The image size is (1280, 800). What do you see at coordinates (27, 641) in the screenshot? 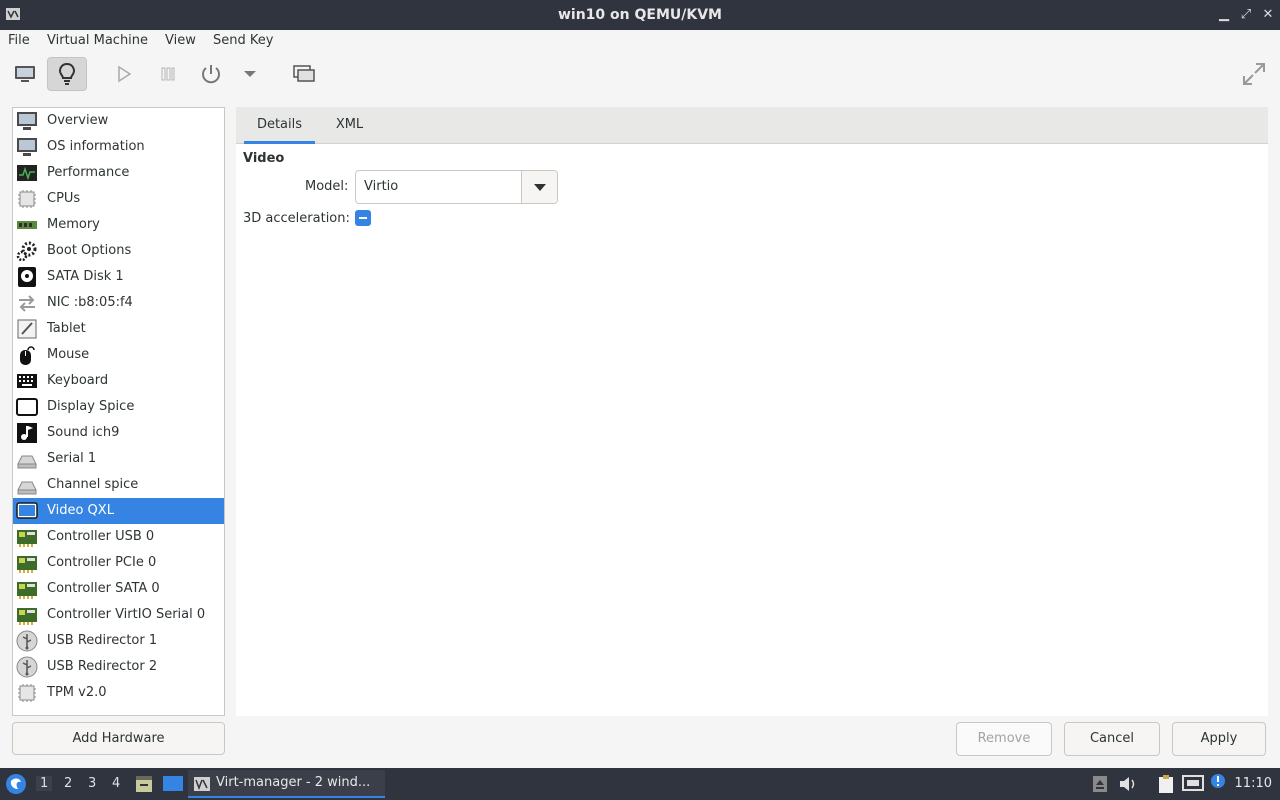
I see `usb-icon` at bounding box center [27, 641].